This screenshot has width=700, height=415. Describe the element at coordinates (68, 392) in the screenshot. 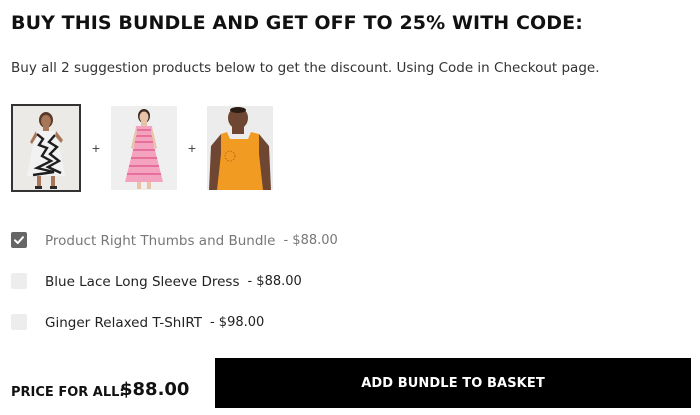

I see `total-price-label: PRICE FOR ALL:` at that location.